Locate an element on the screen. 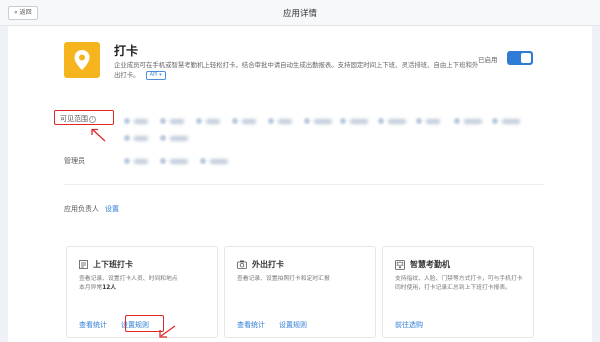 This screenshot has height=342, width=600. location-pin-icon is located at coordinates (82, 60).